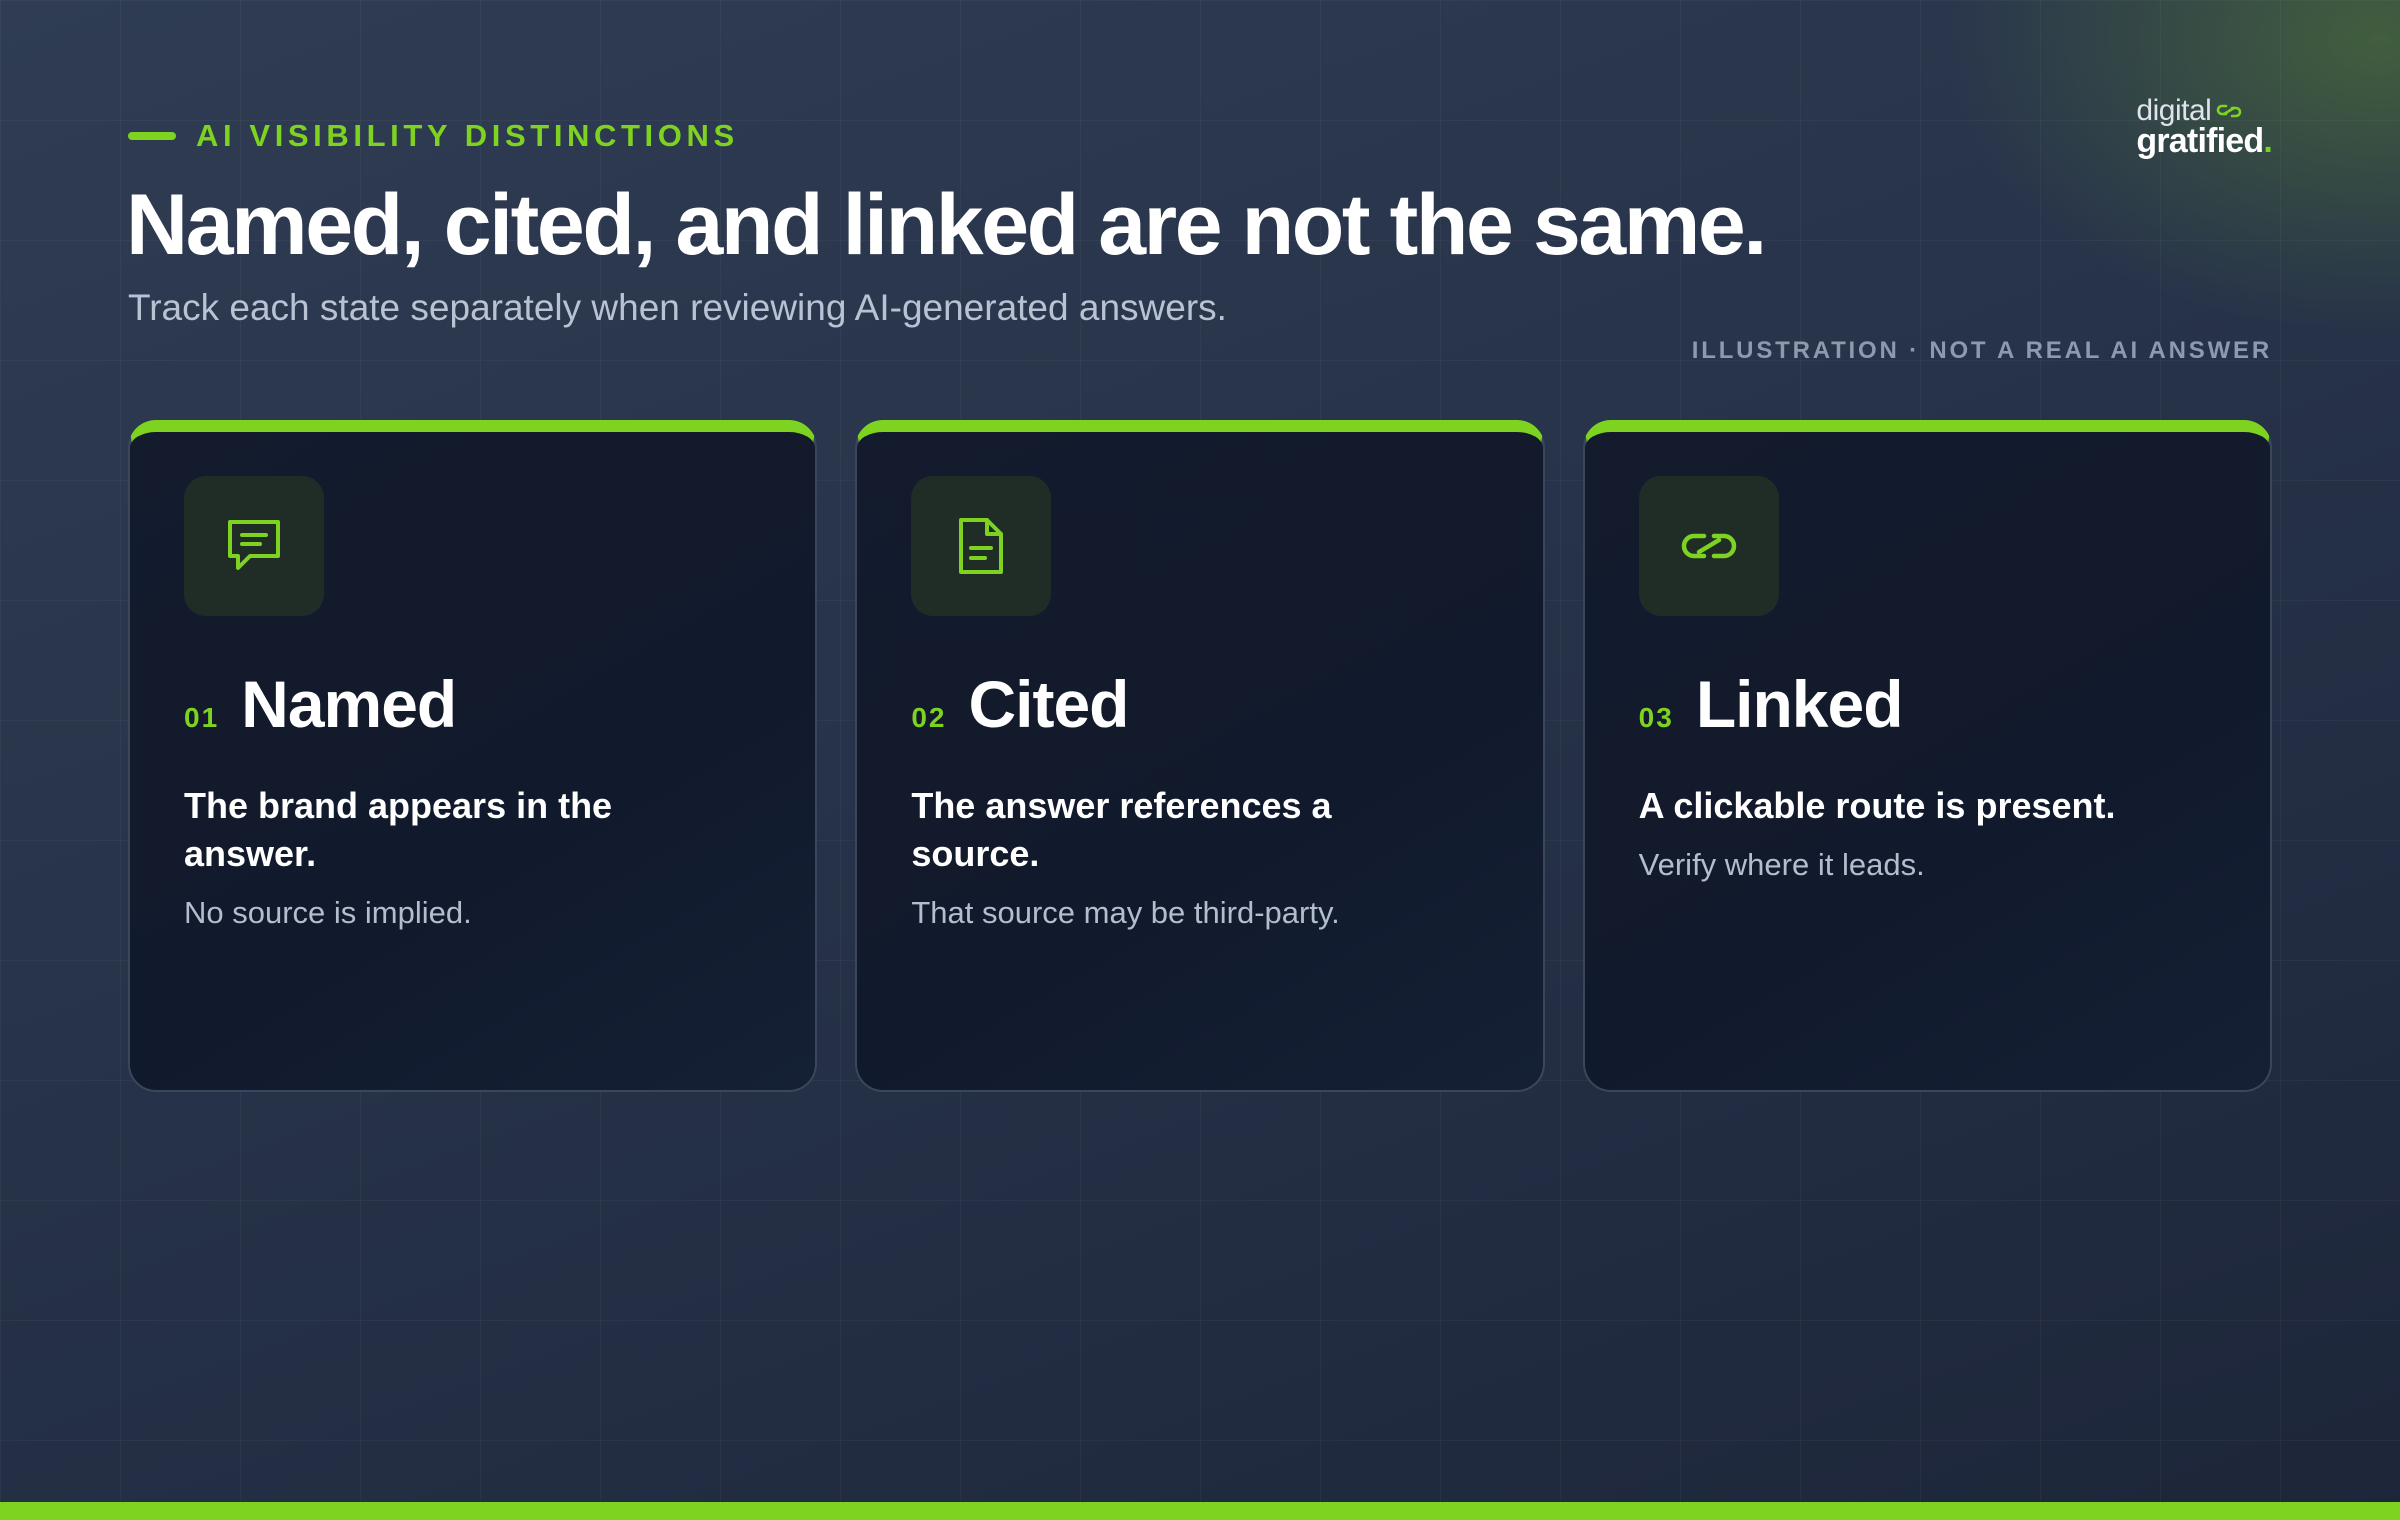 The image size is (2400, 1520). I want to click on logo-line-2: gratified., so click(2204, 141).